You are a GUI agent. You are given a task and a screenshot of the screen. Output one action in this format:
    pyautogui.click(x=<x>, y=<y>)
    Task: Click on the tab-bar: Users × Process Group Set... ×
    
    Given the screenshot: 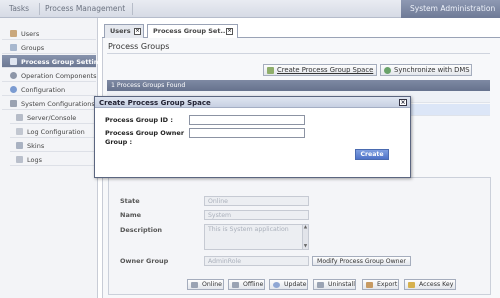 What is the action you would take?
    pyautogui.click(x=301, y=30)
    